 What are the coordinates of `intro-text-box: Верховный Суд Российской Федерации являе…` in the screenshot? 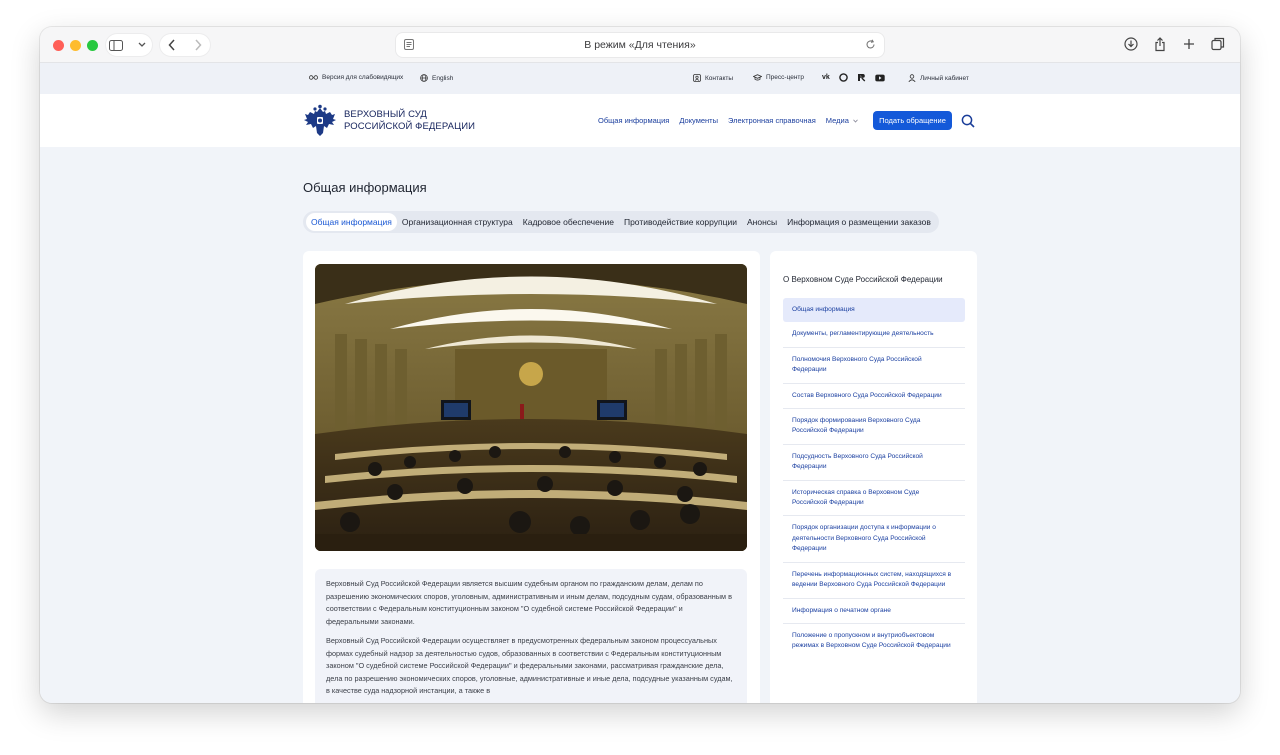 It's located at (531, 636).